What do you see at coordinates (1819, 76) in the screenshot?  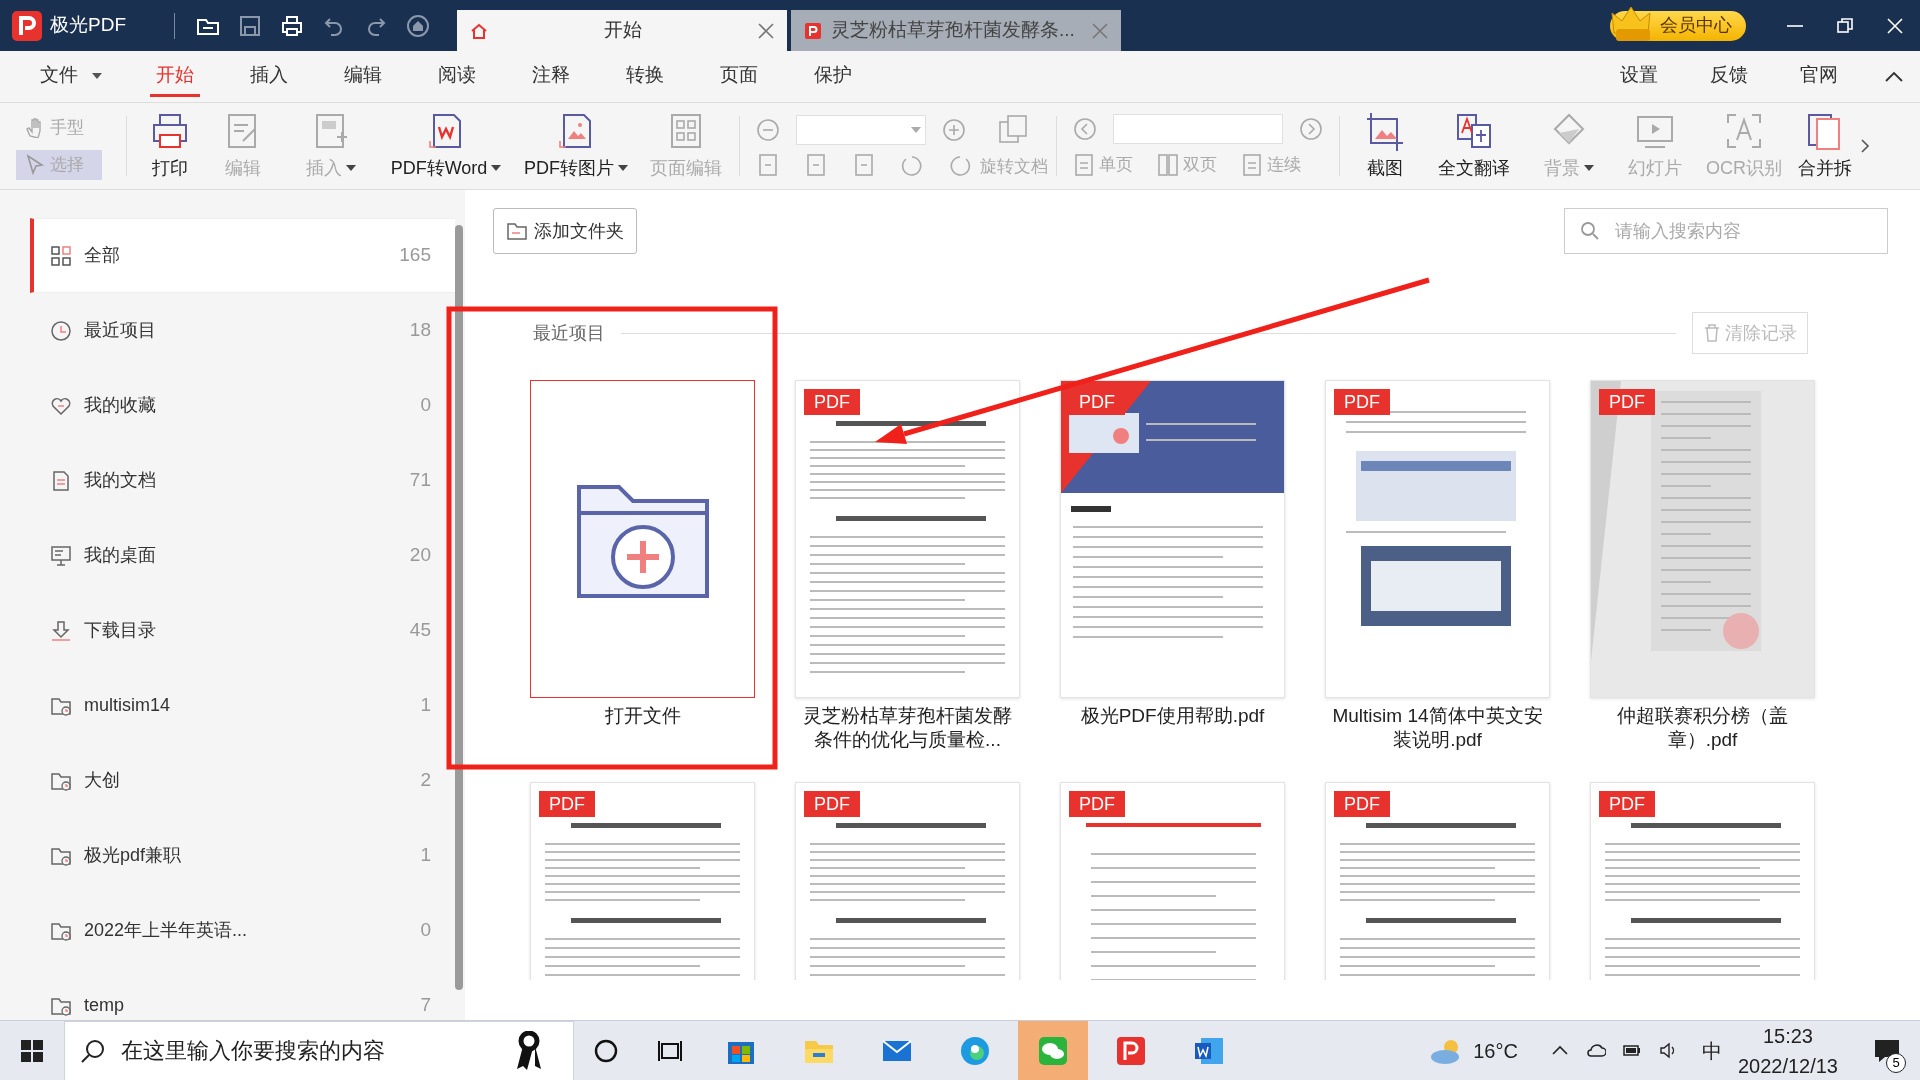 I see `menu-link: 官网` at bounding box center [1819, 76].